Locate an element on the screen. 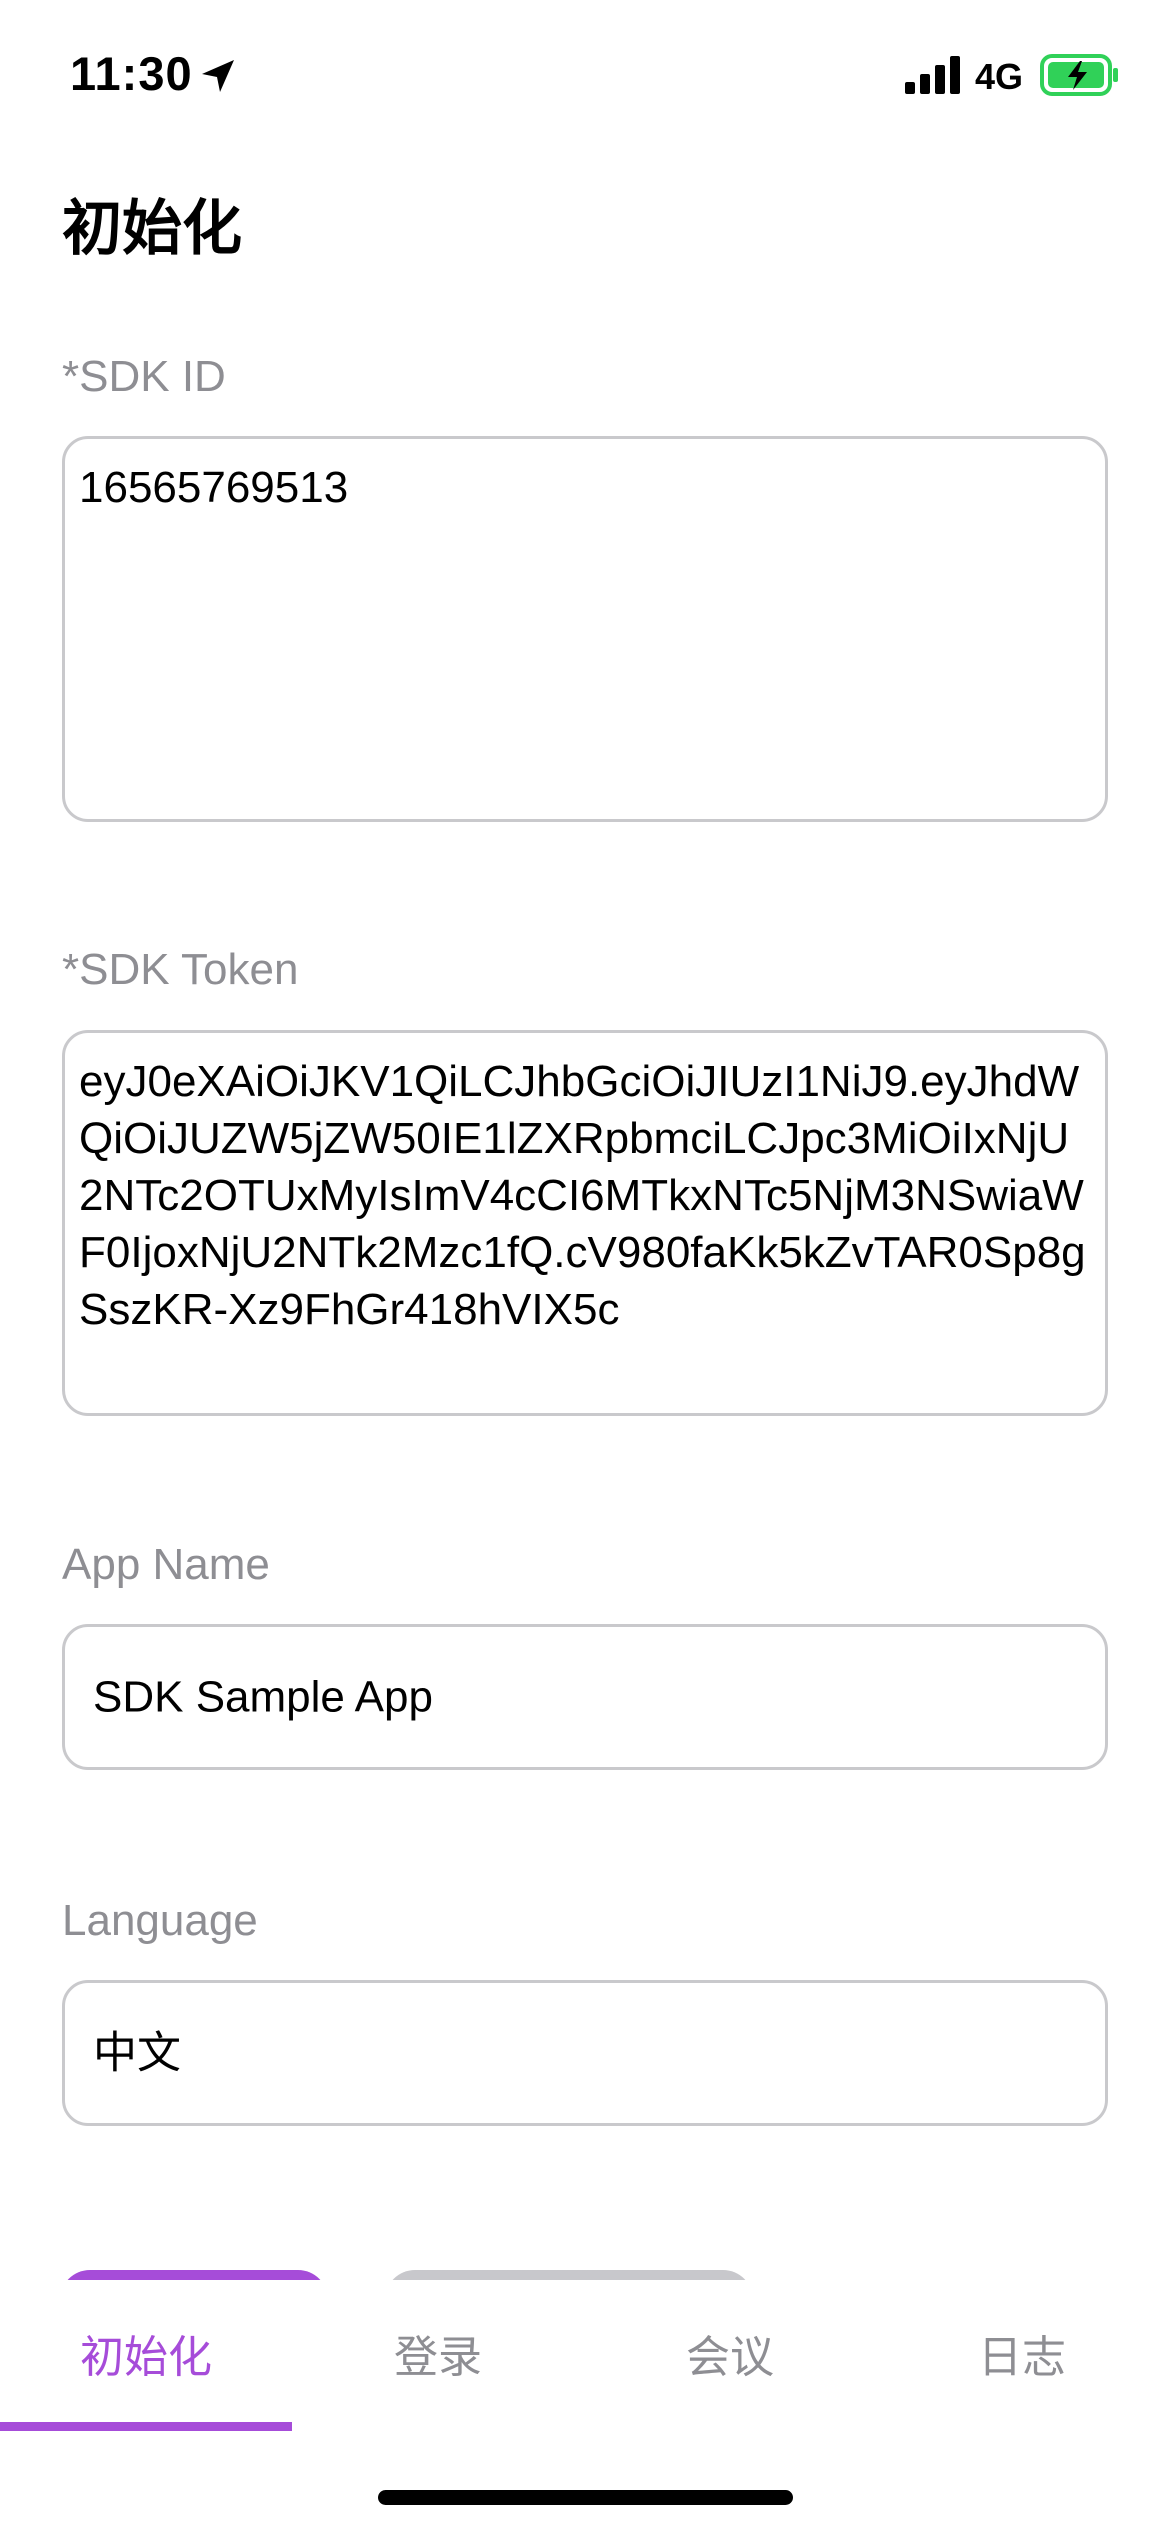 Image resolution: width=1170 pixels, height=2532 pixels. language-value: 中文 is located at coordinates (137, 2053).